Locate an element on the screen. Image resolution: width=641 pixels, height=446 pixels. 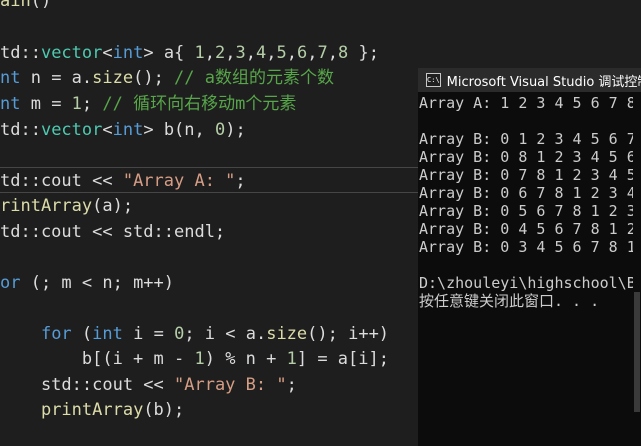
code-token: td::cout << is located at coordinates (61, 181).